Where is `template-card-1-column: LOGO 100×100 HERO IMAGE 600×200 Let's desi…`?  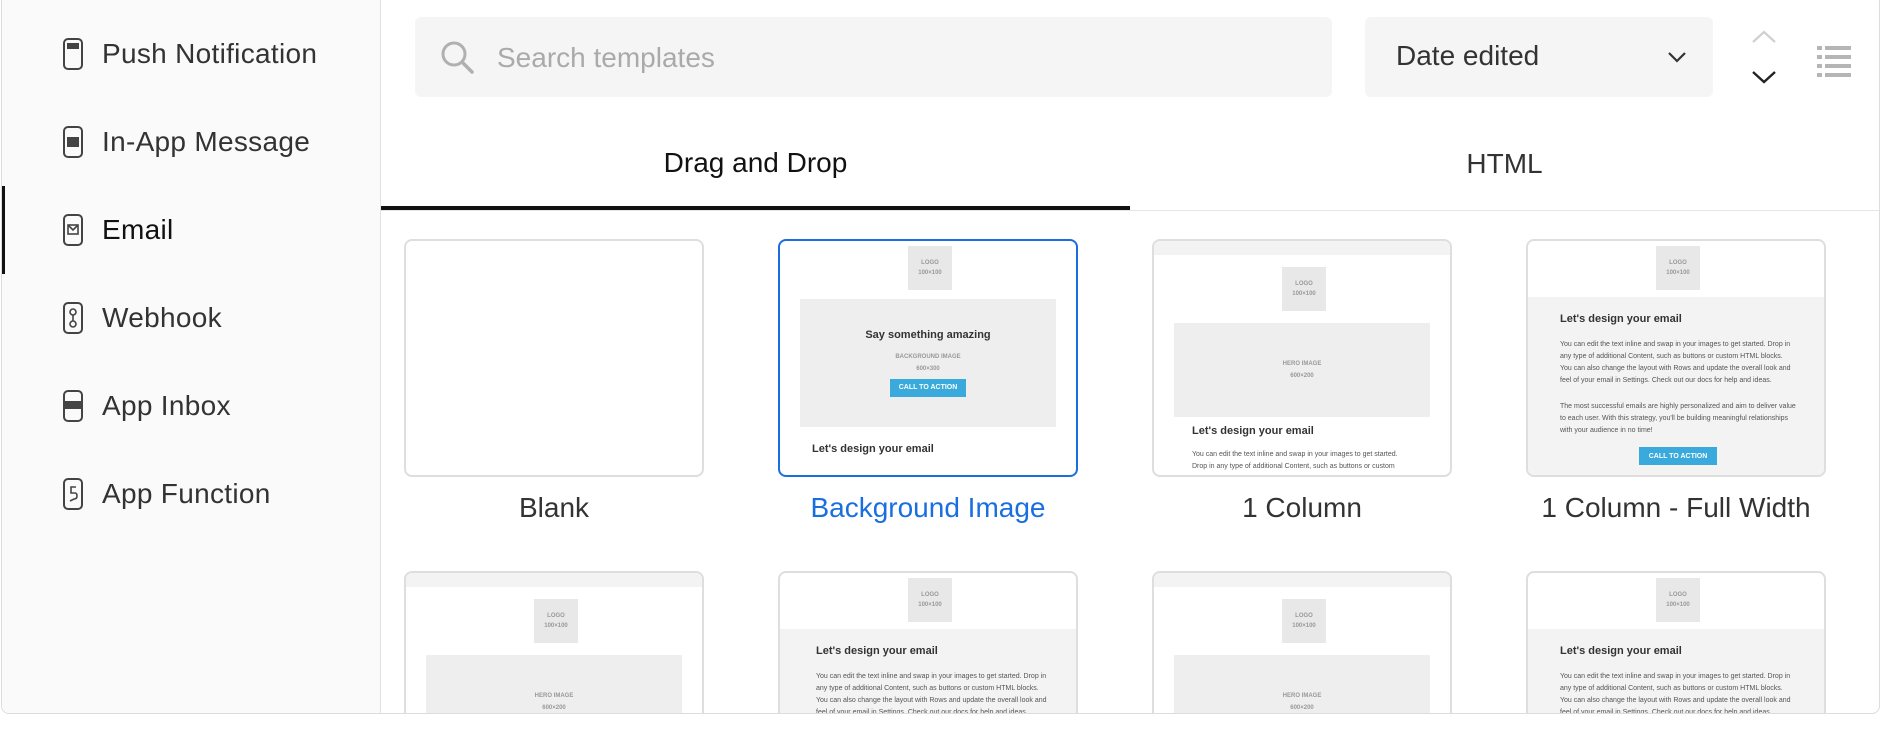
template-card-1-column: LOGO 100×100 HERO IMAGE 600×200 Let's desi… is located at coordinates (1302, 358).